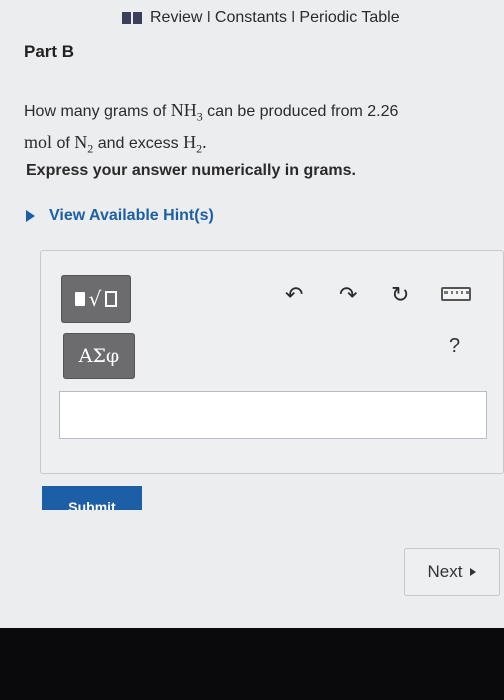 The width and height of the screenshot is (504, 700). Describe the element at coordinates (92, 498) in the screenshot. I see `submit-button: Submit` at that location.